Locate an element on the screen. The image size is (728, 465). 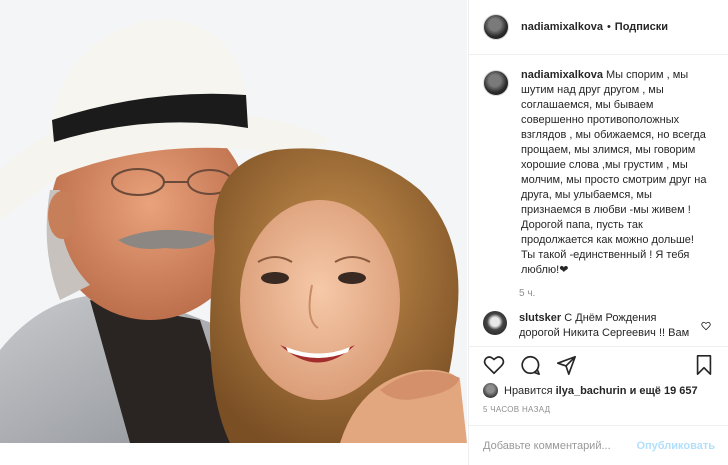
comment-icon is located at coordinates (530, 365).